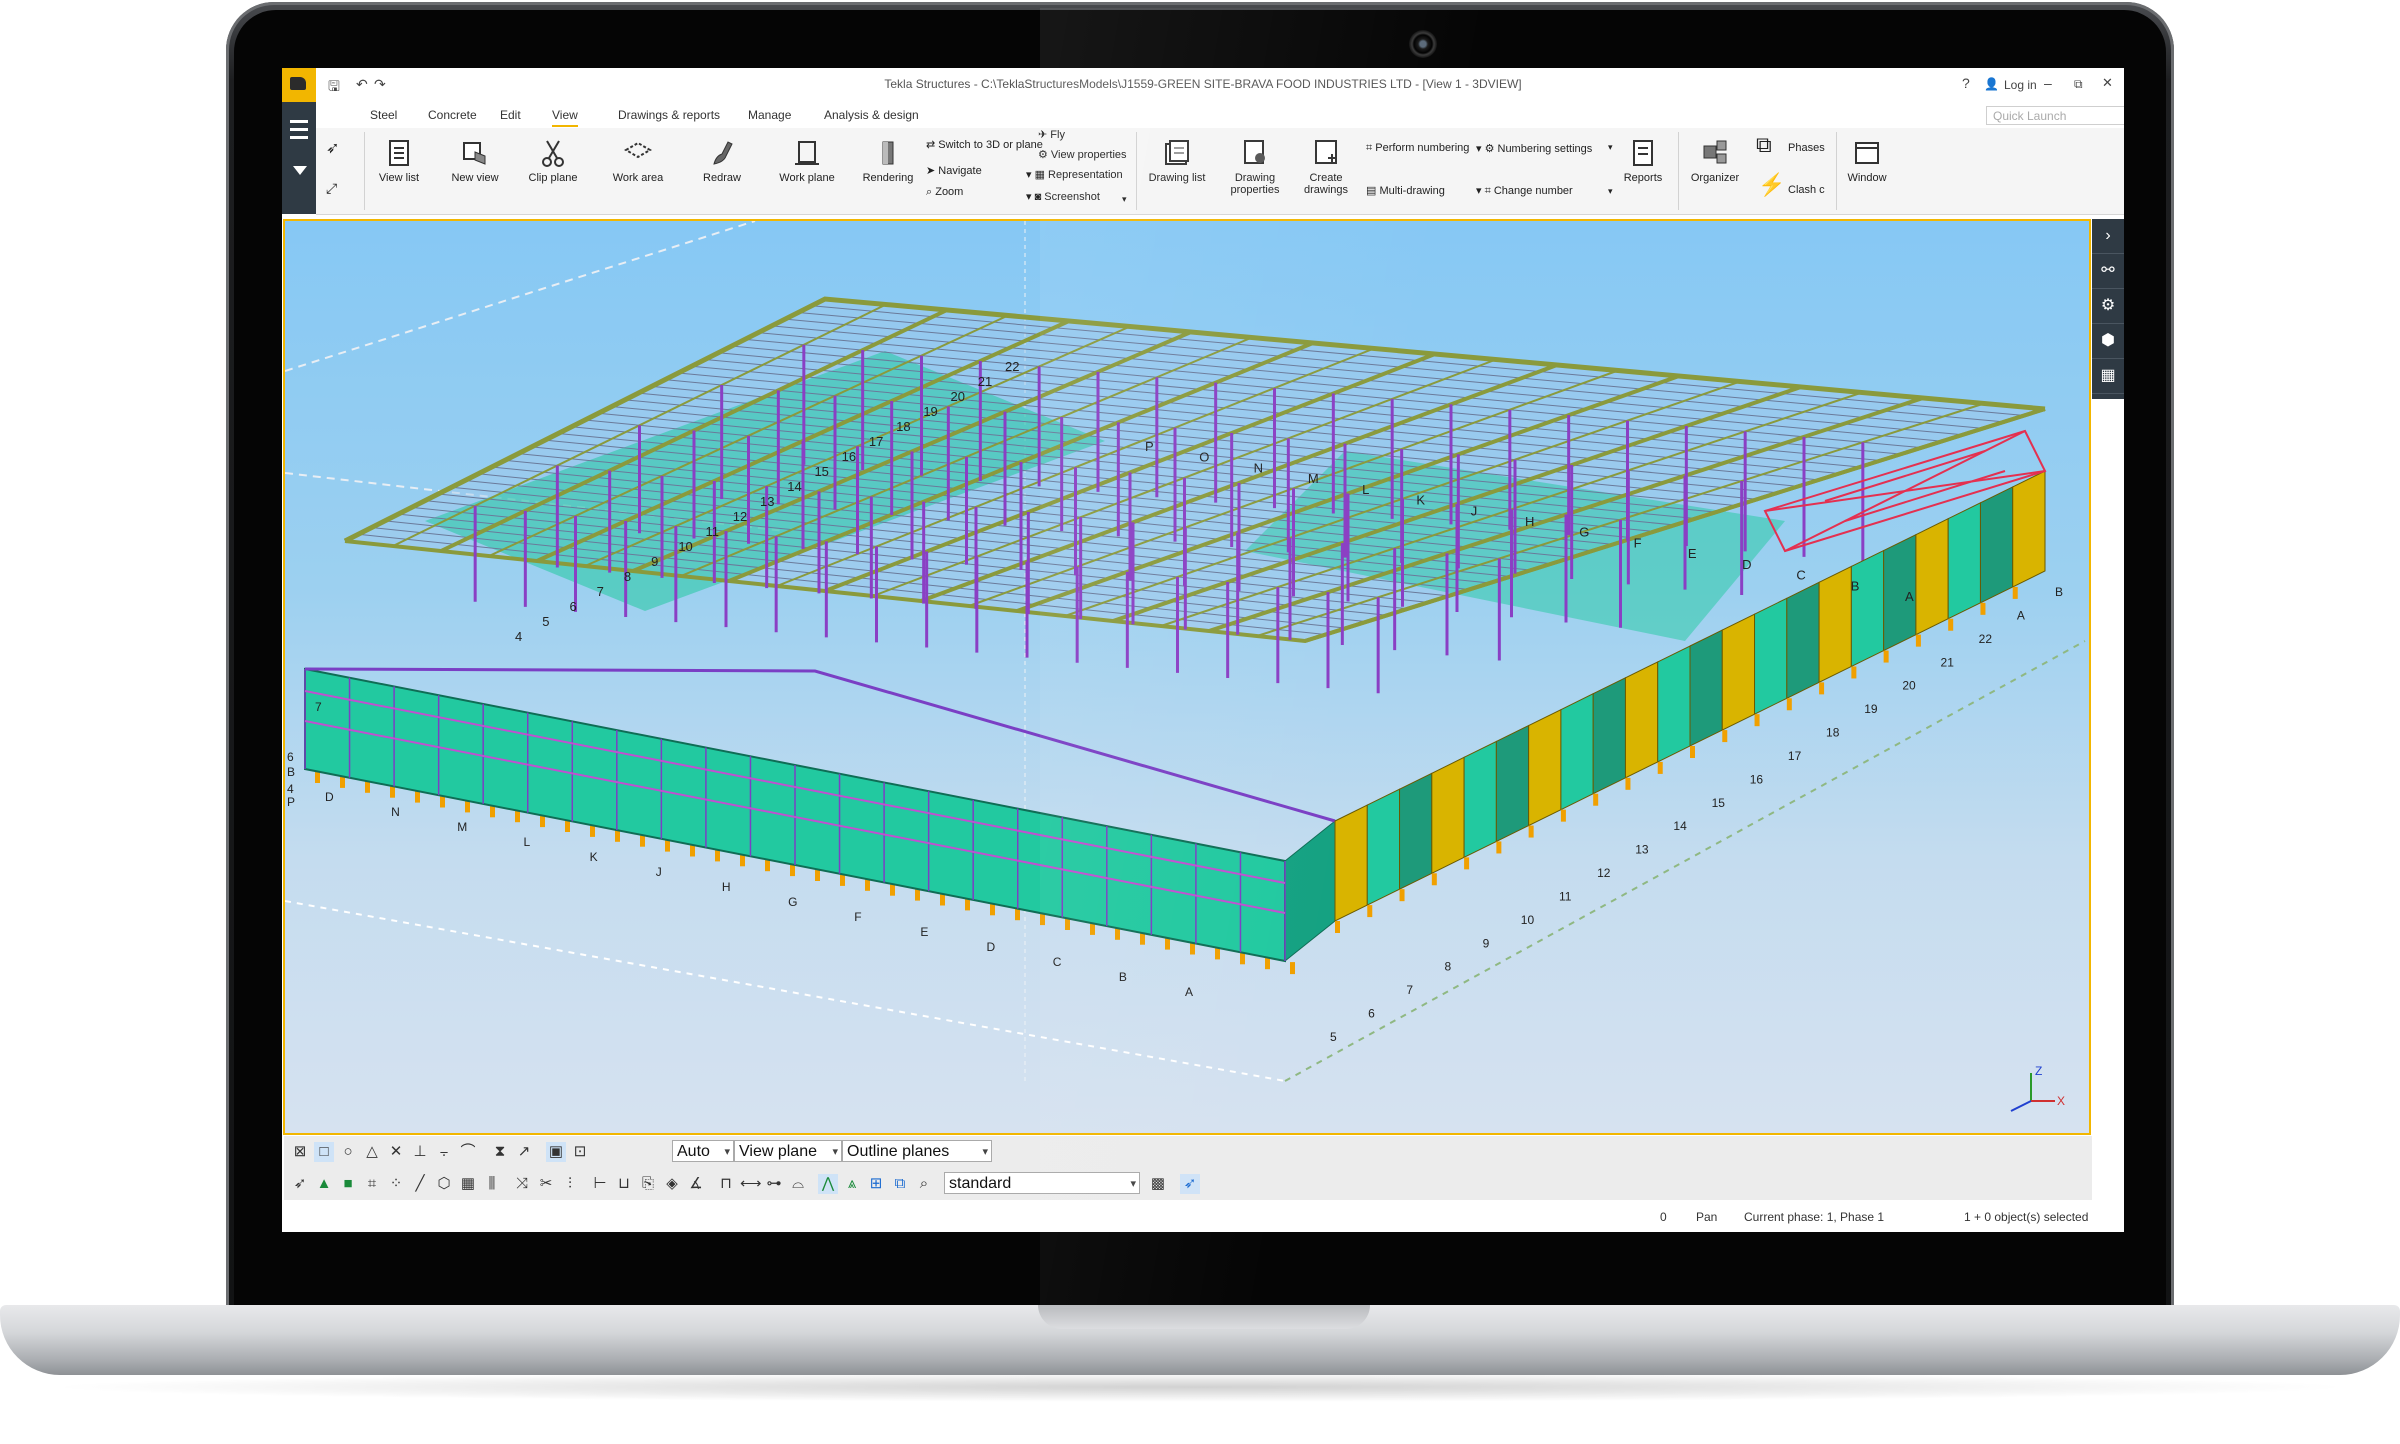 This screenshot has width=2400, height=1444. I want to click on work-area-button: Work area, so click(638, 161).